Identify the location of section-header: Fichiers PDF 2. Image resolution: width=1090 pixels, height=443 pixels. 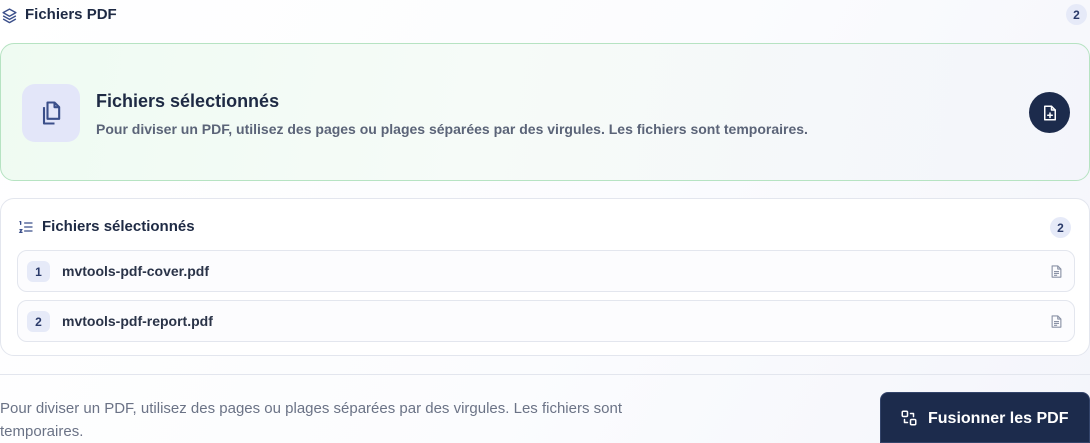
(545, 15).